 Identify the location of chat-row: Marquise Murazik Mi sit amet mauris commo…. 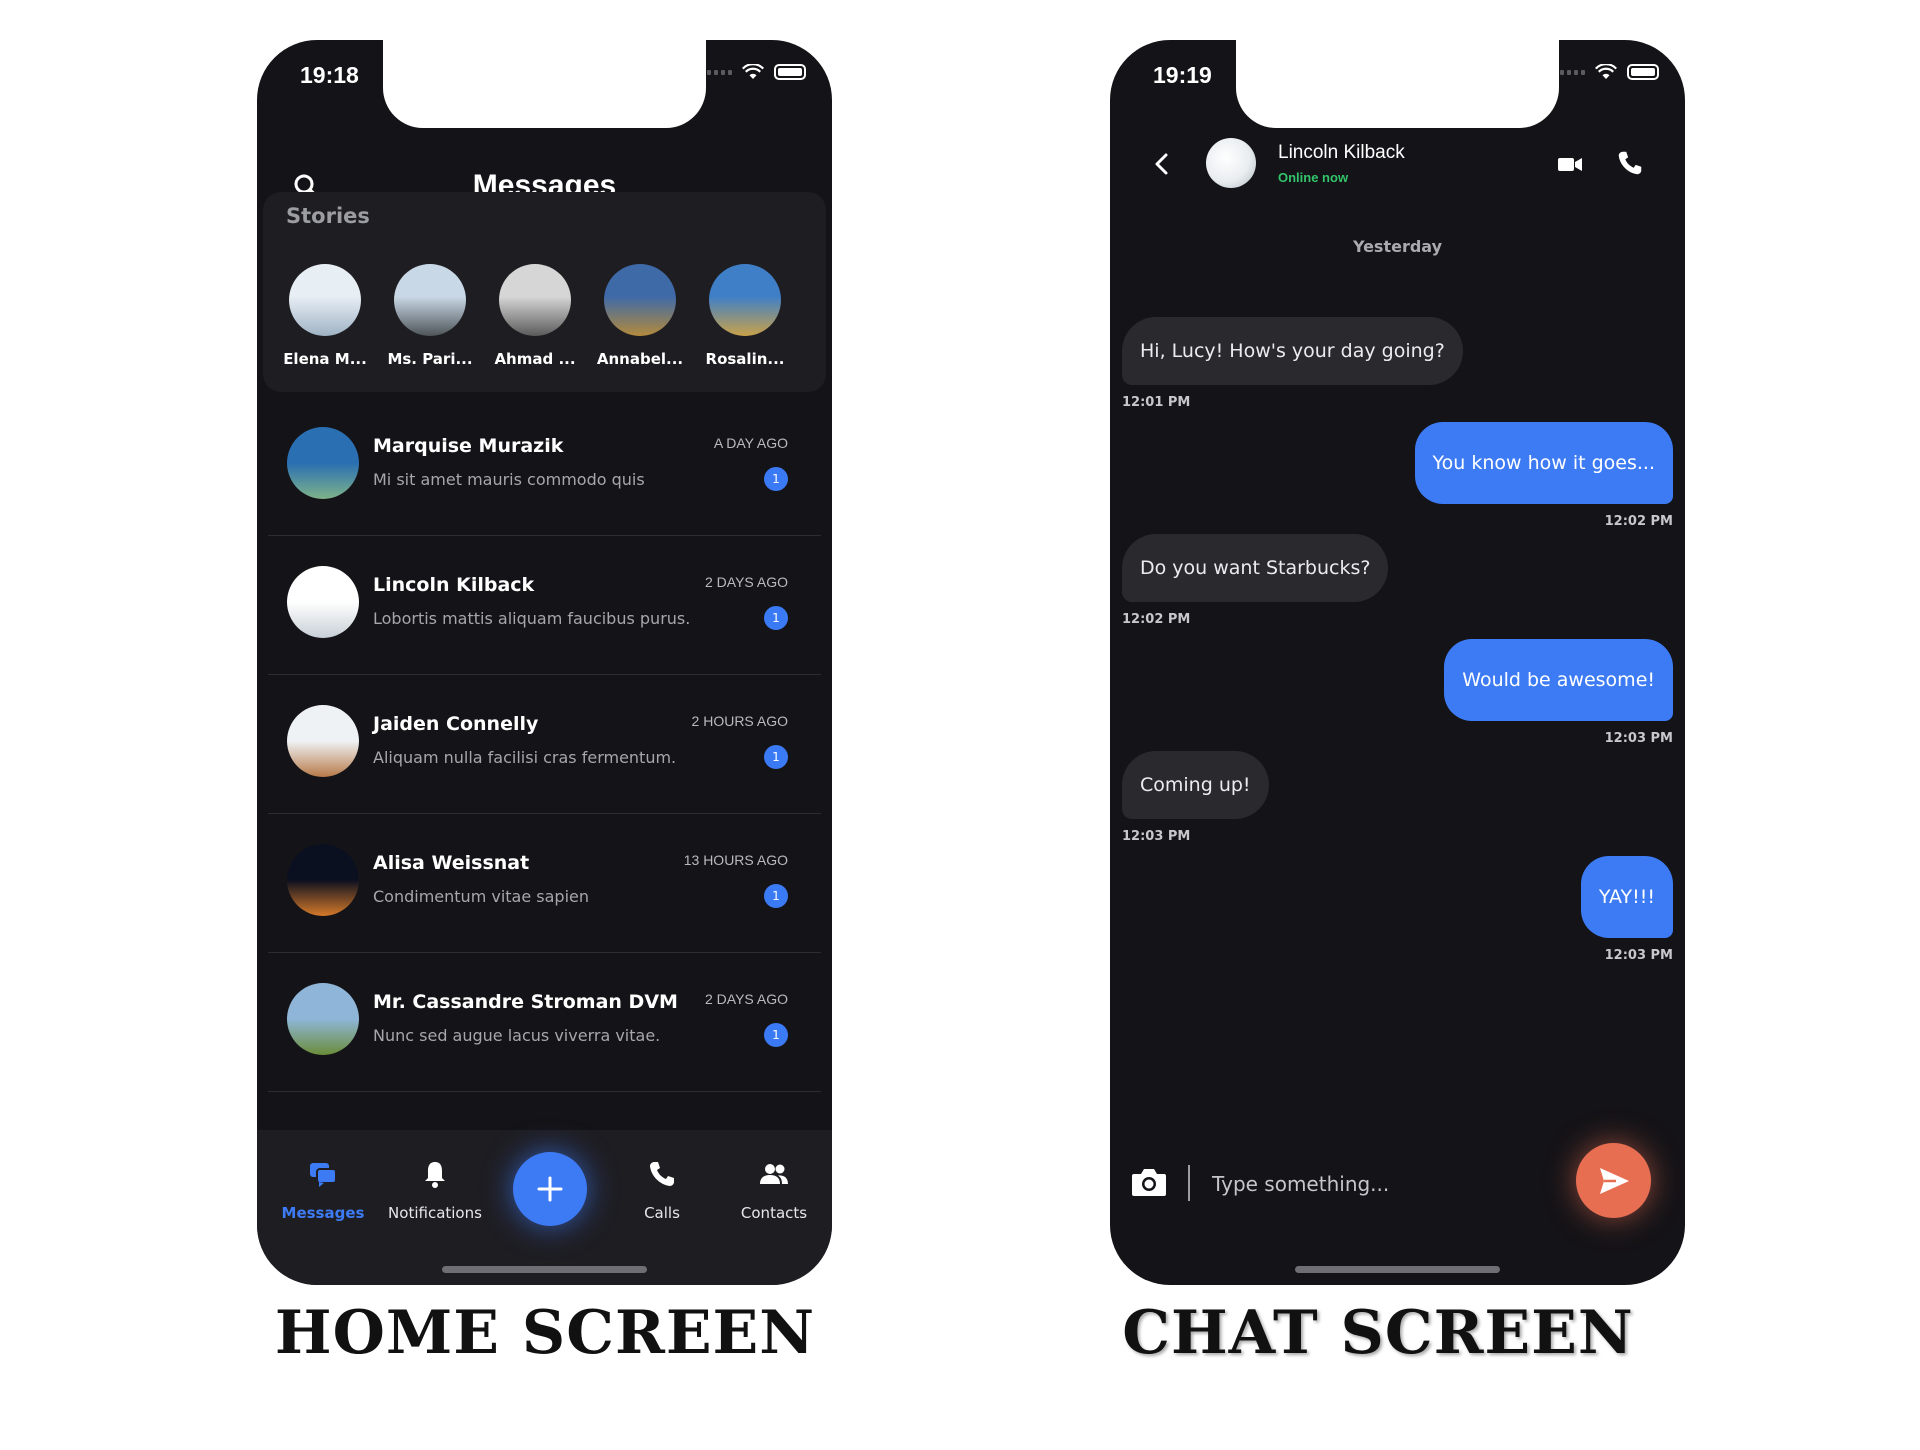
(544, 466).